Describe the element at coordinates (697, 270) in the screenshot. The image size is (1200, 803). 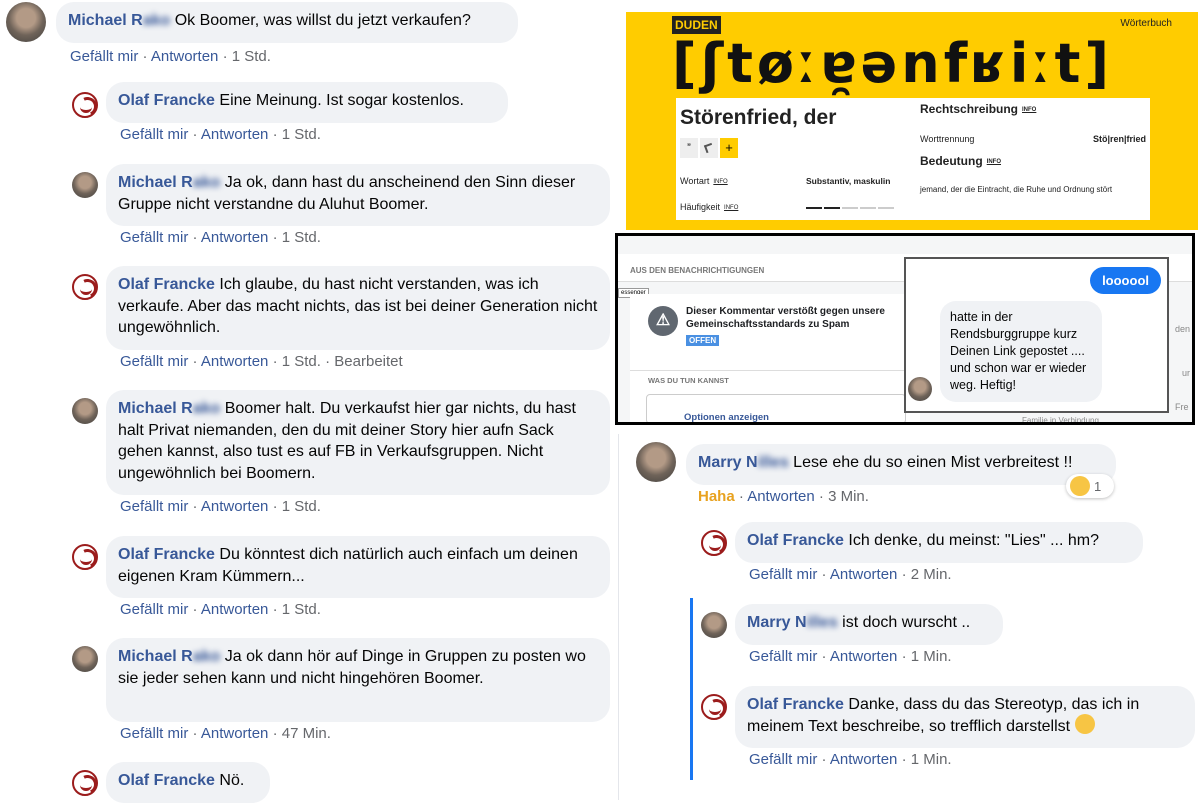
I see `notification-header-text: AUS DEN BENACHRICHTIGUNGEN` at that location.